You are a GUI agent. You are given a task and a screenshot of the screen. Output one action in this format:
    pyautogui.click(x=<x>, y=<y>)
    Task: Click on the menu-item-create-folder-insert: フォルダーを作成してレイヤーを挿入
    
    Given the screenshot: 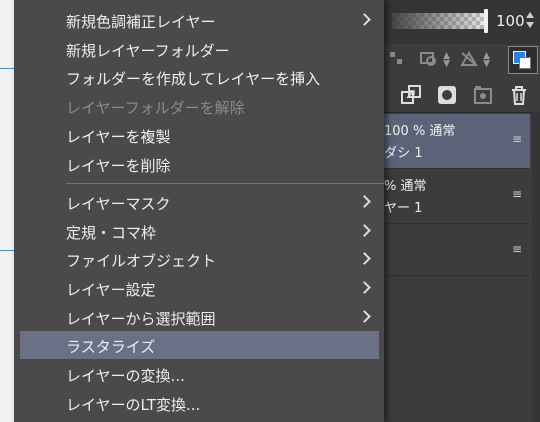 What is the action you would take?
    pyautogui.click(x=199, y=77)
    